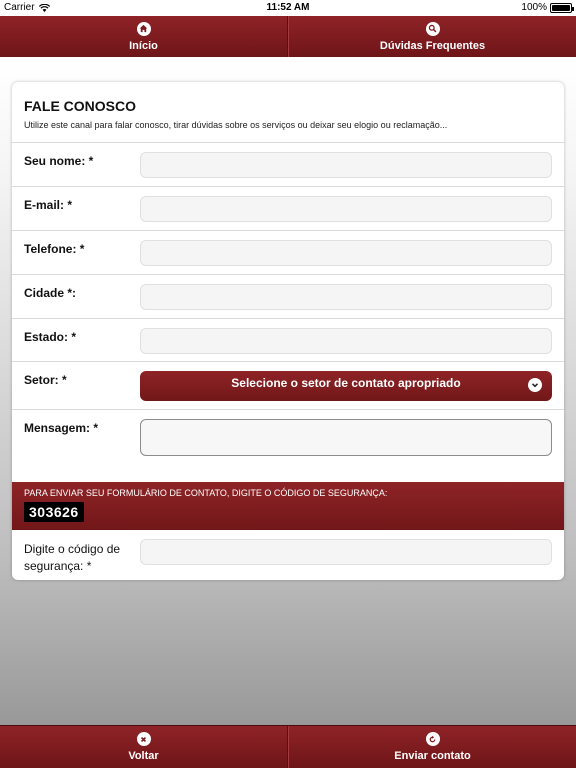  Describe the element at coordinates (143, 28) in the screenshot. I see `home-icon` at that location.